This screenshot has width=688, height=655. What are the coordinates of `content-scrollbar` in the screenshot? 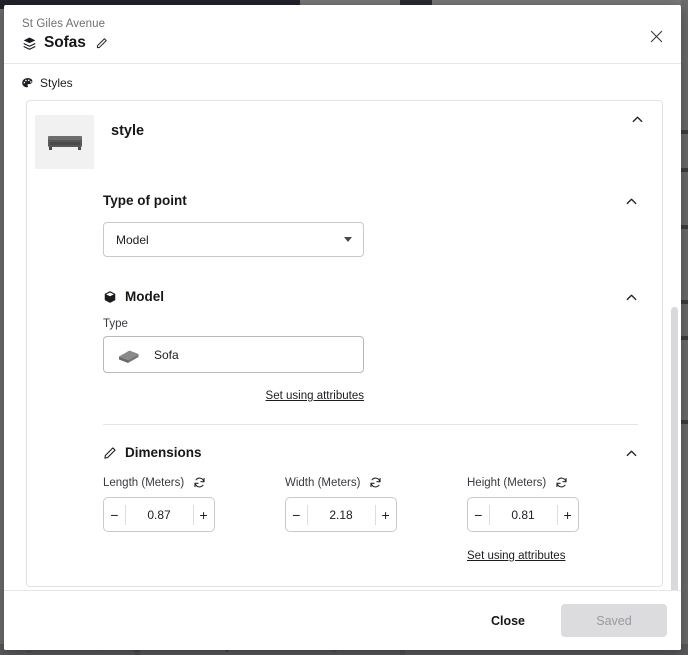 It's located at (674, 448).